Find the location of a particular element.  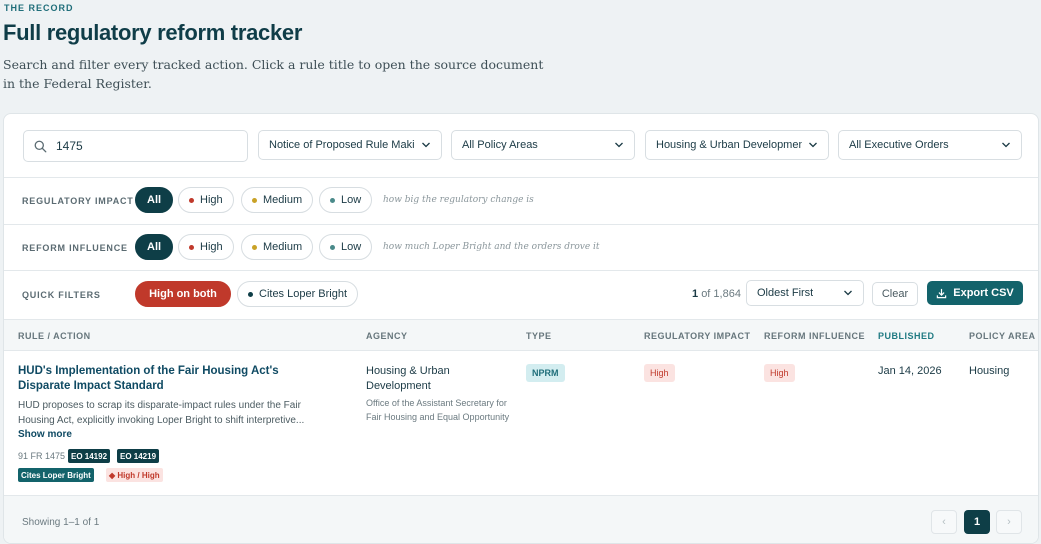

policy-area-select: All Policy Areas is located at coordinates (543, 145).